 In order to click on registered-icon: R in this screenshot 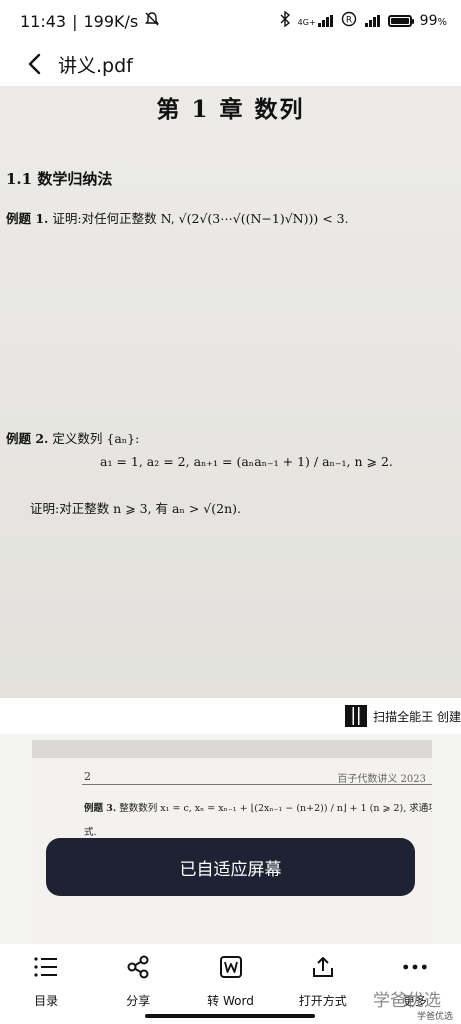, I will do `click(349, 21)`.